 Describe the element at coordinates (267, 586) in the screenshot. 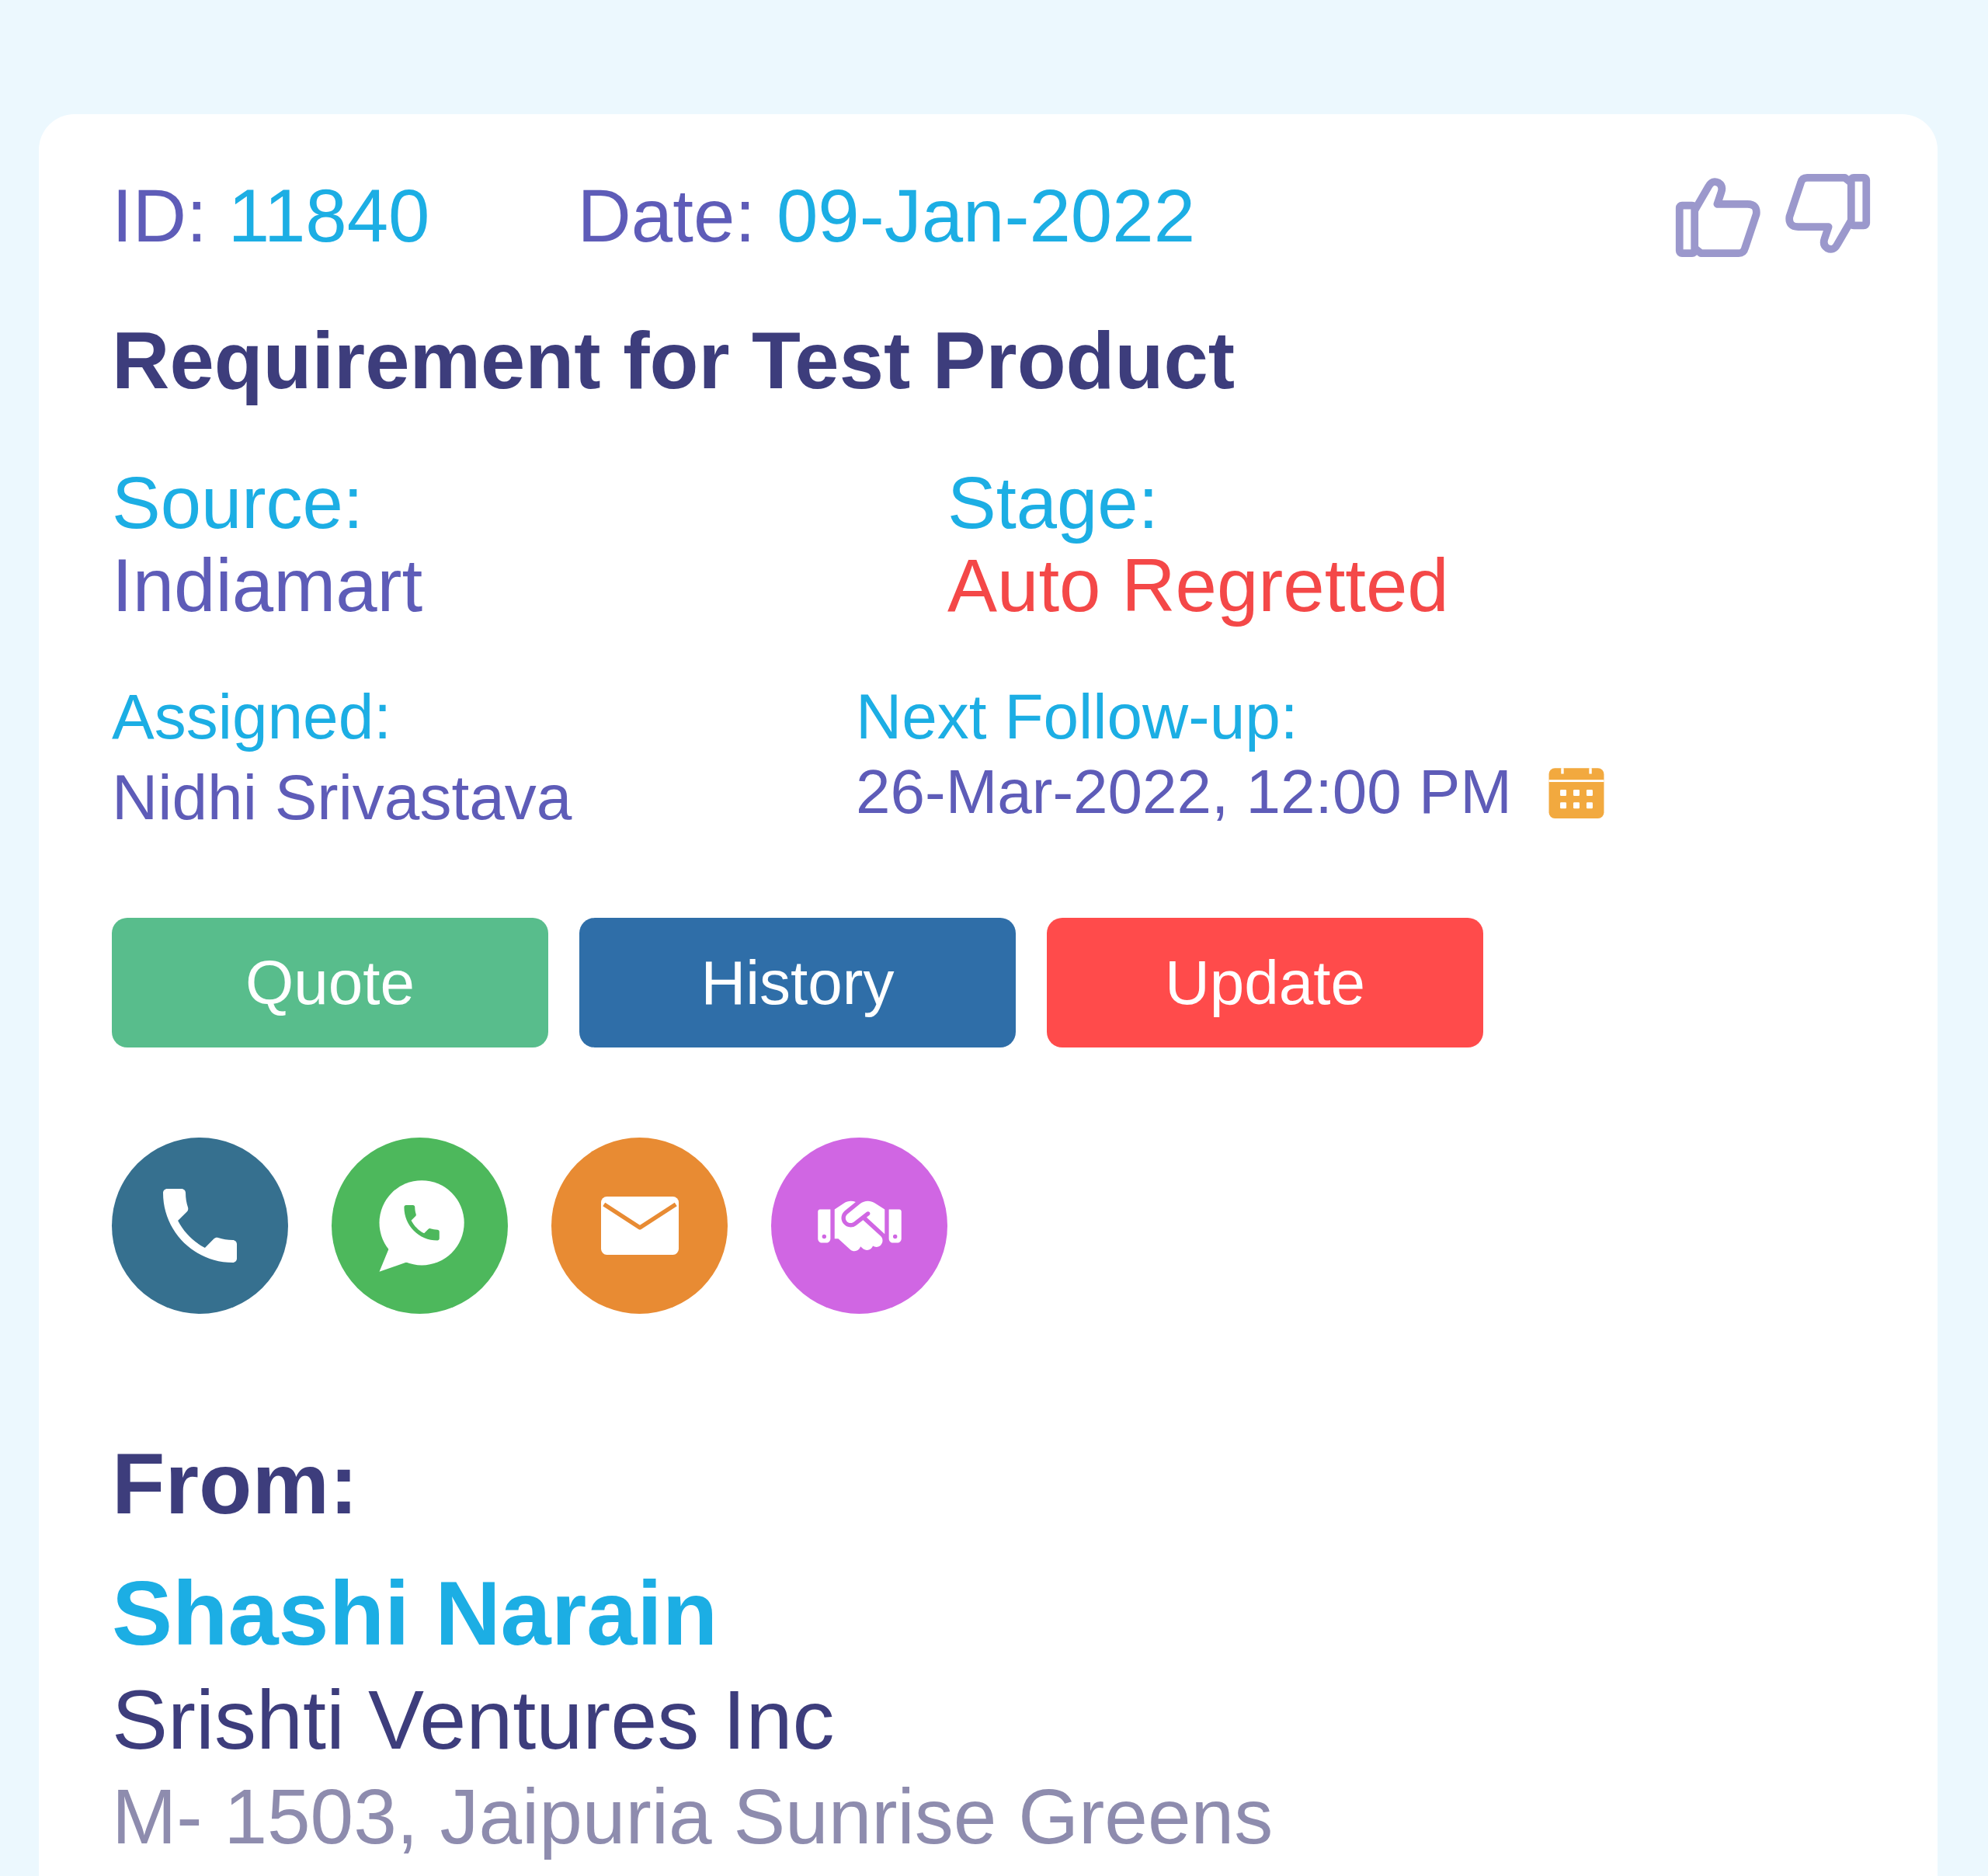

I see `source-value: Indiamart` at that location.